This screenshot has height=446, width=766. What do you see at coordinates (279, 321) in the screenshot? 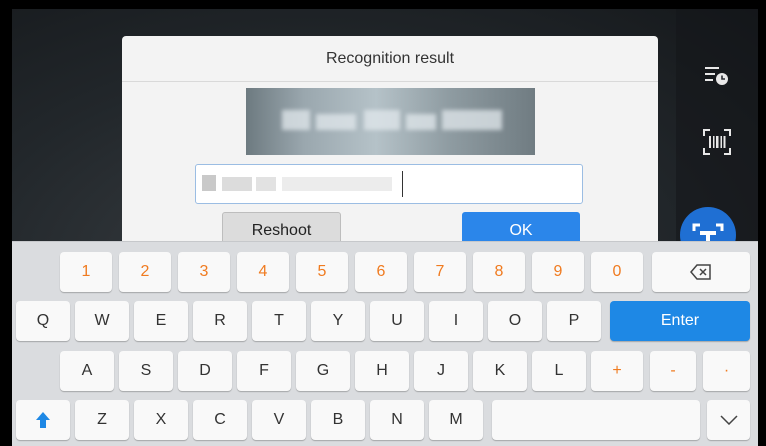
I see `key-t: T` at bounding box center [279, 321].